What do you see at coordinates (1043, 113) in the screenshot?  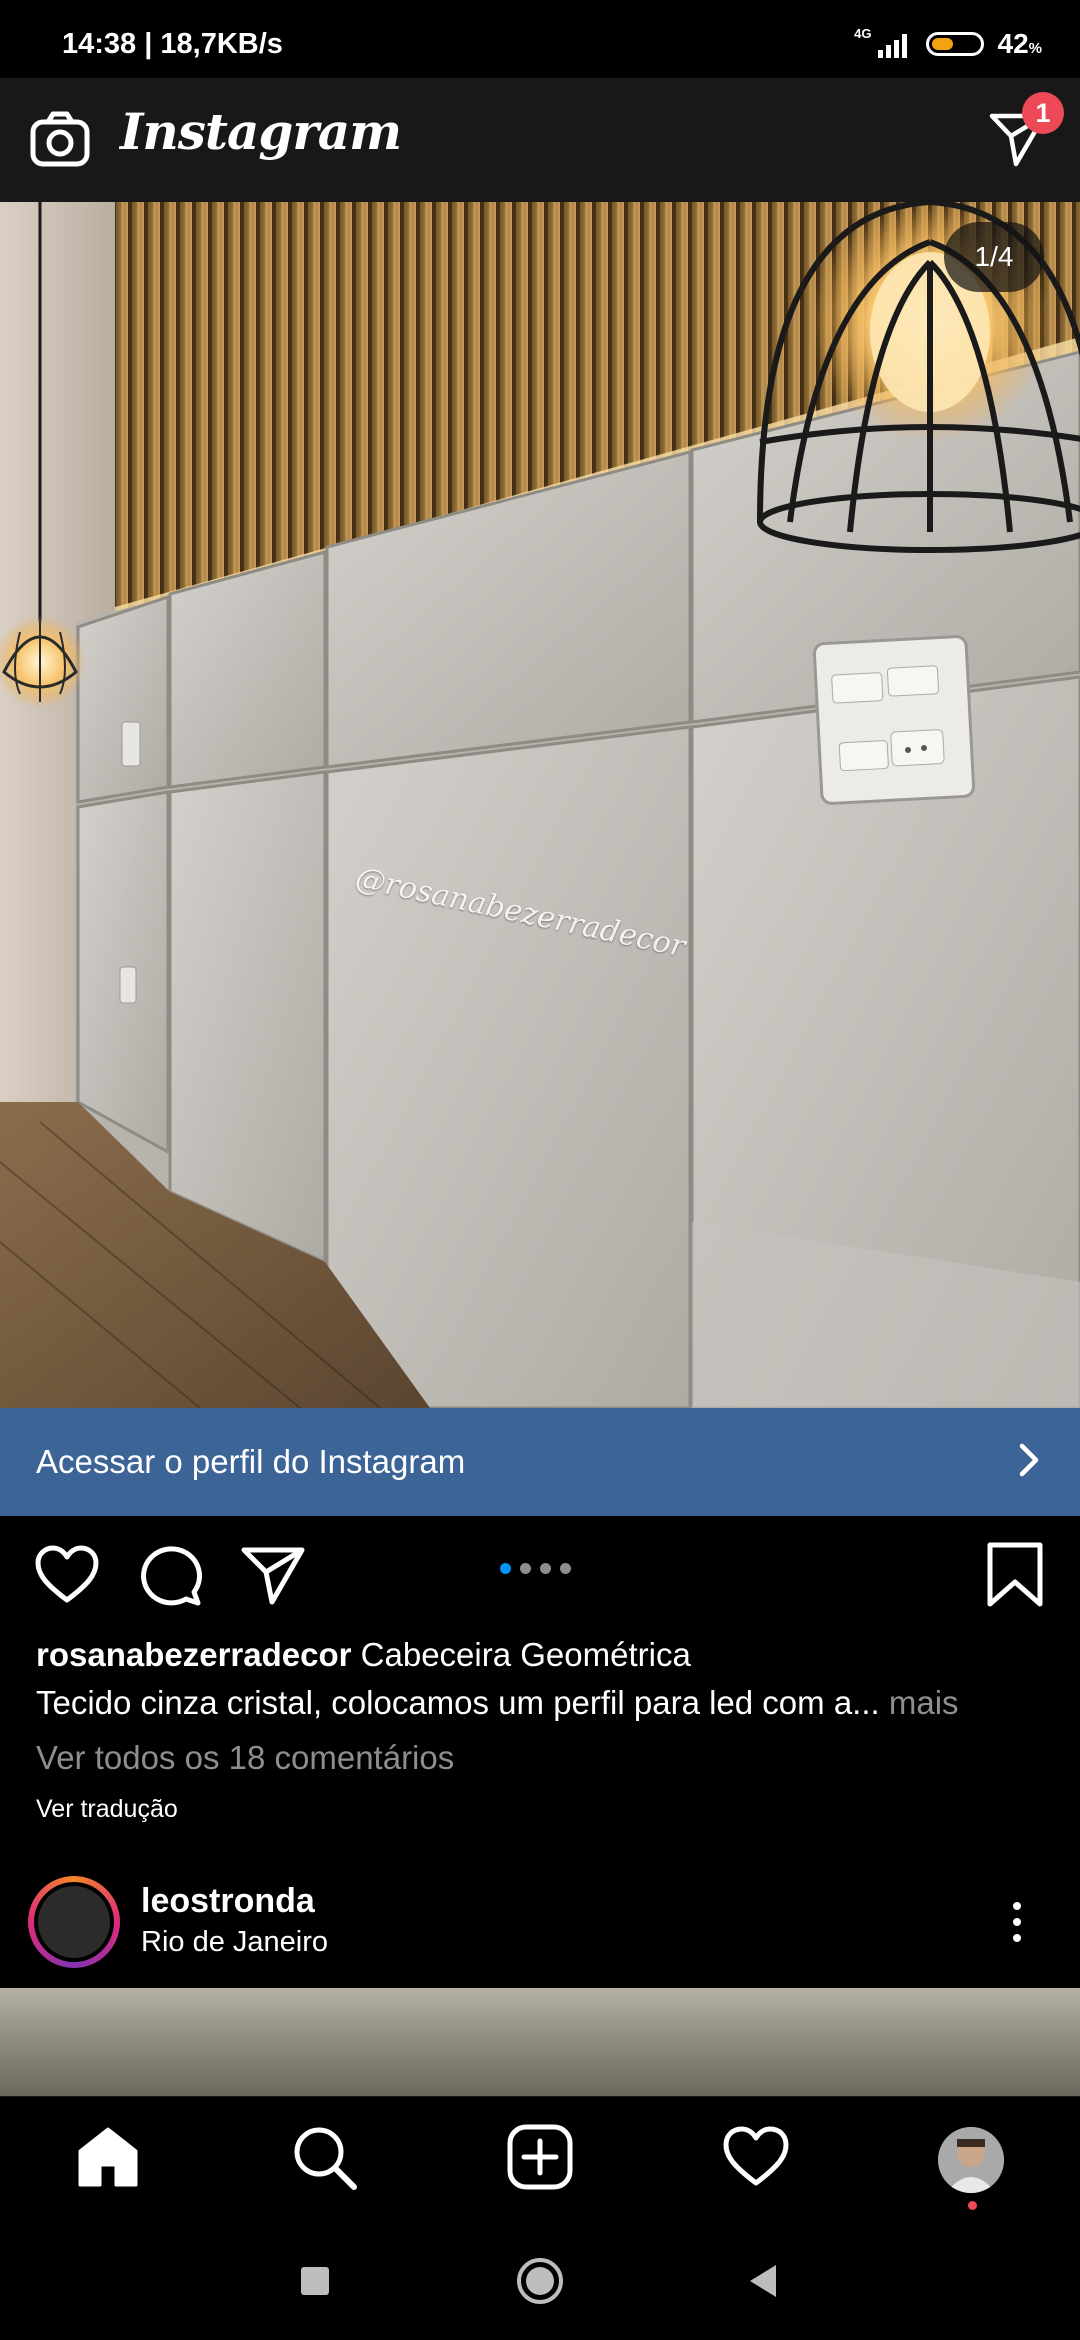 I see `direct-badge: 1` at bounding box center [1043, 113].